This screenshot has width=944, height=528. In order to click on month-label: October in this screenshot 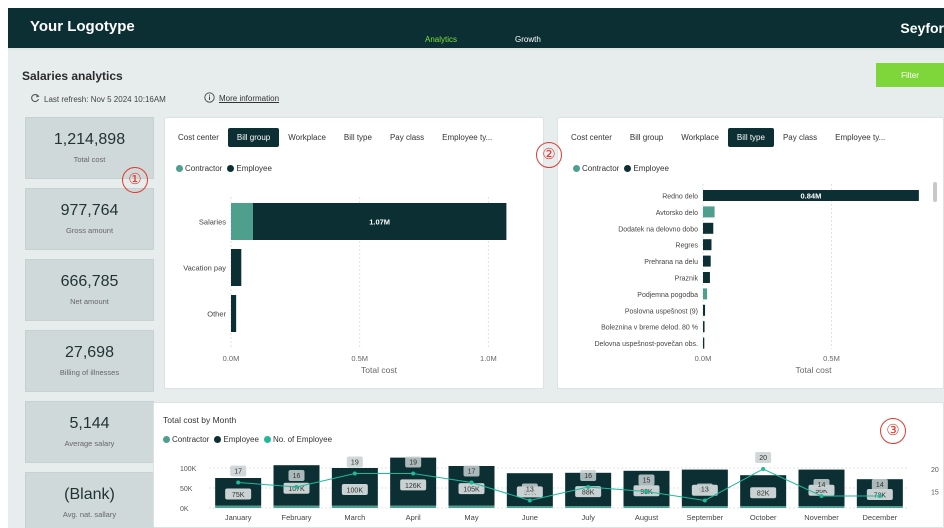, I will do `click(763, 517)`.